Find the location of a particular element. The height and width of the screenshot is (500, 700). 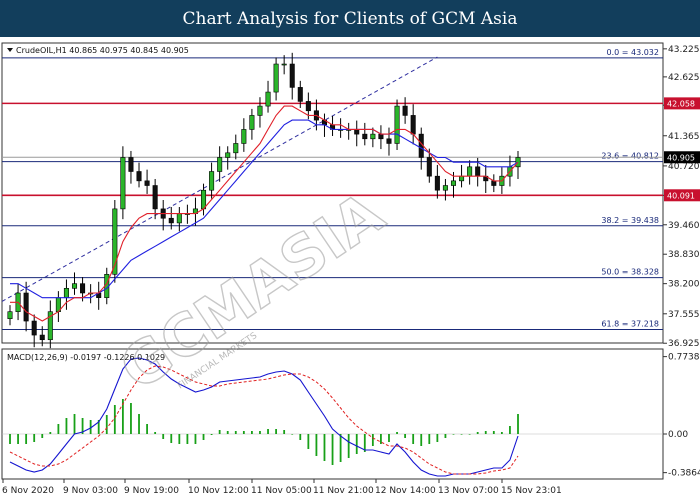

time-tick-label: 12 Nov 14:00 is located at coordinates (405, 491).